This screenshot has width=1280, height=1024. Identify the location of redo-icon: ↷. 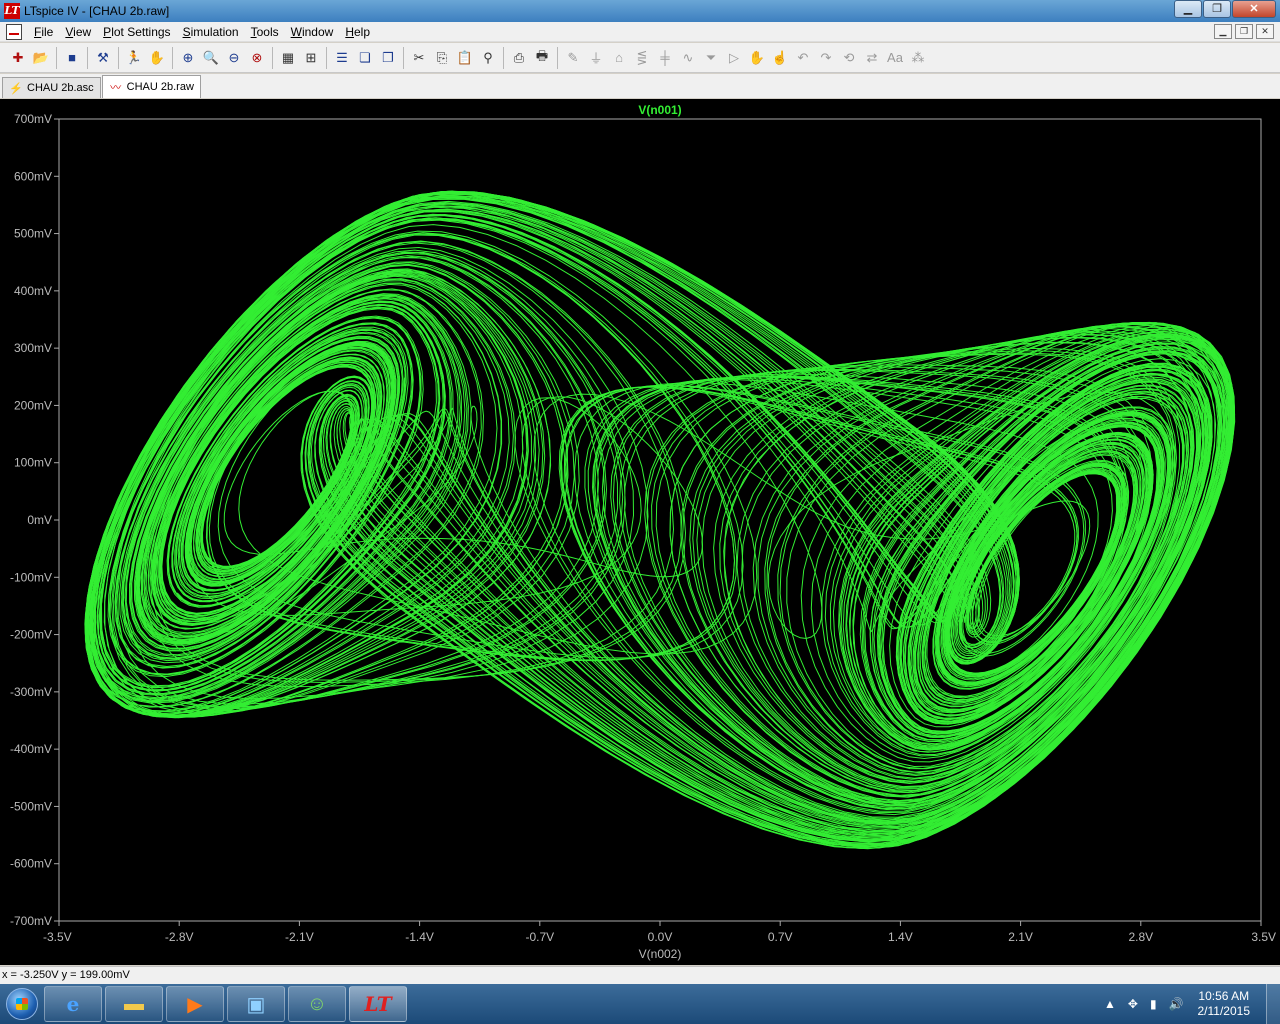
(826, 58).